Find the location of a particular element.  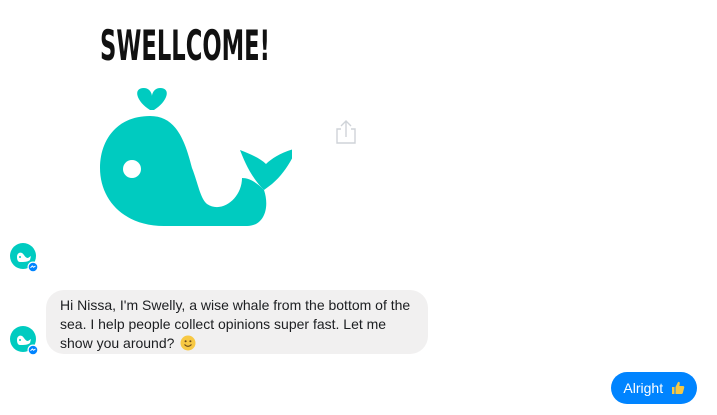

welcome-title: SWELLCOME! is located at coordinates (185, 45).